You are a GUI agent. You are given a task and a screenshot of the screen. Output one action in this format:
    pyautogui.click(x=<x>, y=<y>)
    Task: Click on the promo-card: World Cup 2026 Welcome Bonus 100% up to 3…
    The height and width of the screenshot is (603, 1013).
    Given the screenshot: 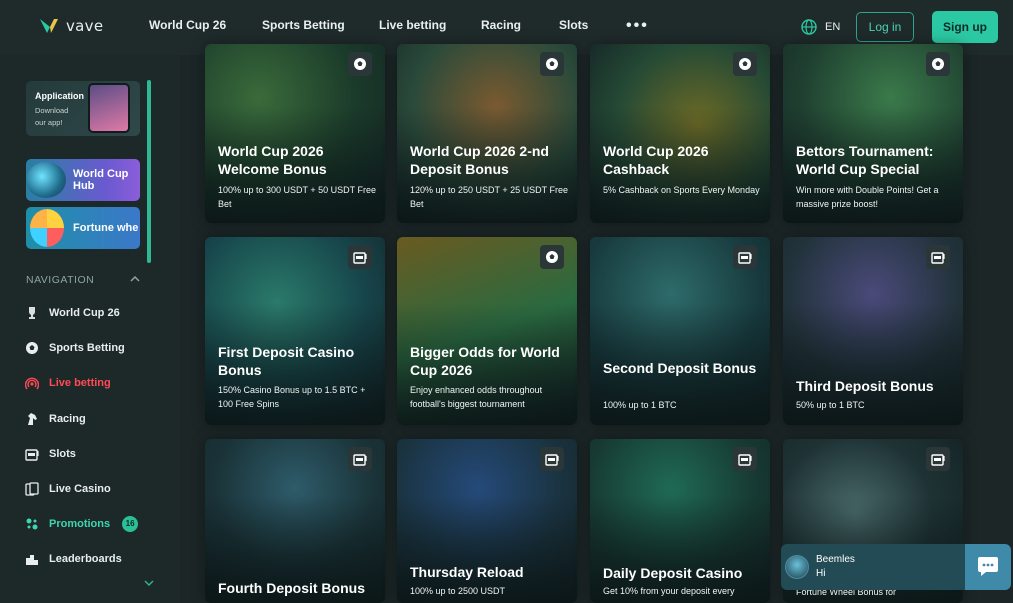 What is the action you would take?
    pyautogui.click(x=295, y=133)
    